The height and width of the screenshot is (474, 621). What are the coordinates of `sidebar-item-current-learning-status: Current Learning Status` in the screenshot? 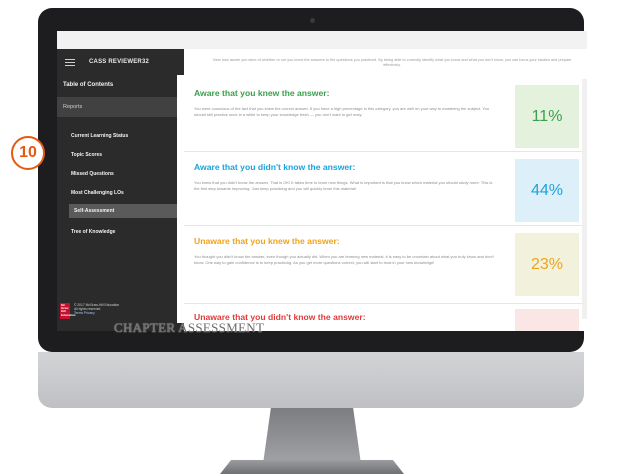 It's located at (117, 136).